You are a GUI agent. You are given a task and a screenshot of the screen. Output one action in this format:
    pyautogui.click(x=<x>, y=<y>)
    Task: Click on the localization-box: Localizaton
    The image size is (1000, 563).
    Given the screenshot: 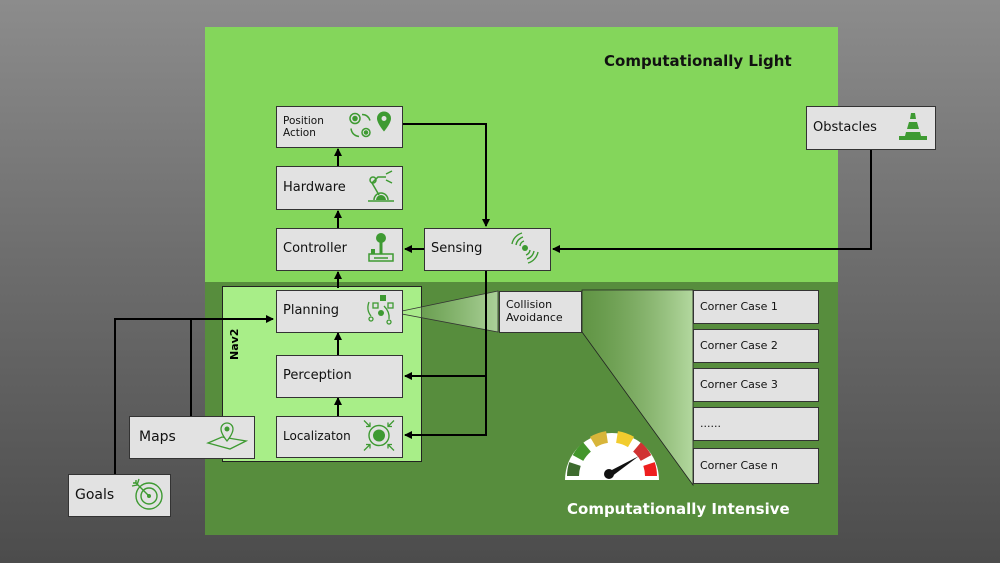 What is the action you would take?
    pyautogui.click(x=339, y=437)
    